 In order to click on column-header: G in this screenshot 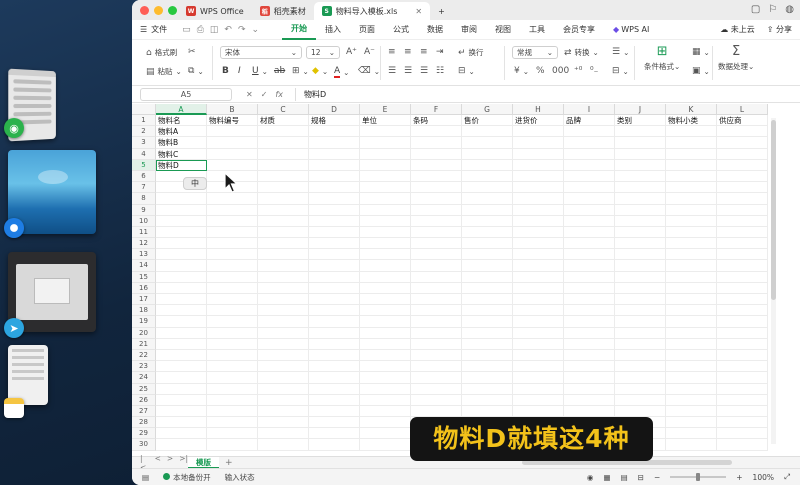, I will do `click(487, 109)`.